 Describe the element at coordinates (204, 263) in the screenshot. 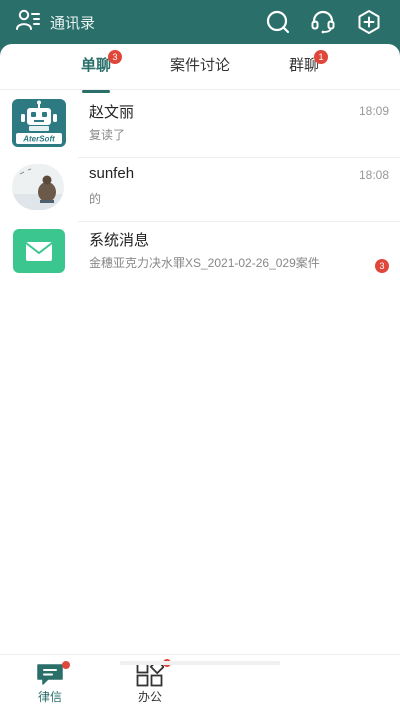

I see `message-preview: 金穗亚克力决水罪XS_2021-02-26_029案件` at that location.